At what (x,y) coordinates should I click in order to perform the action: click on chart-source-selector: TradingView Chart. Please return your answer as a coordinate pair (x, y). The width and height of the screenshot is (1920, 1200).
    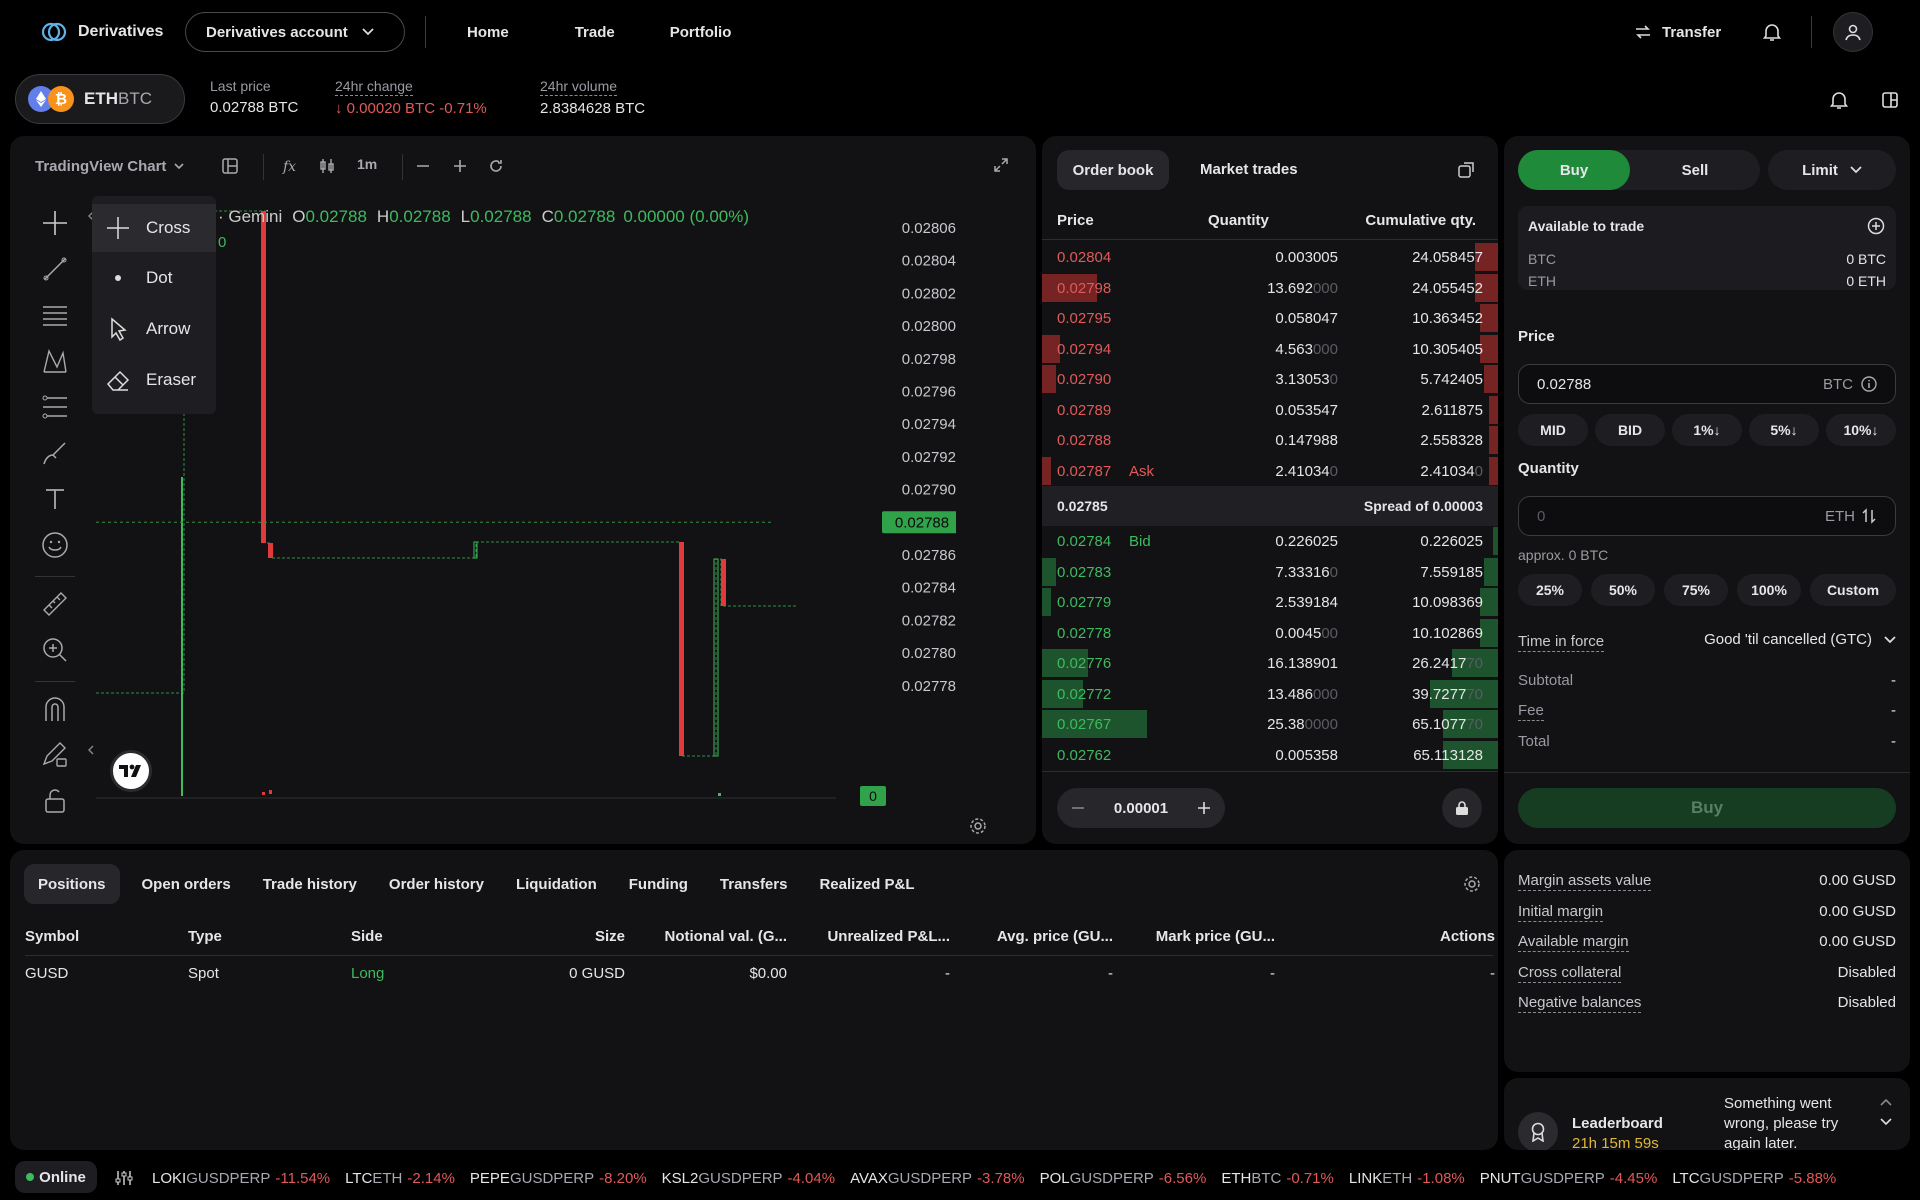
    Looking at the image, I should click on (109, 166).